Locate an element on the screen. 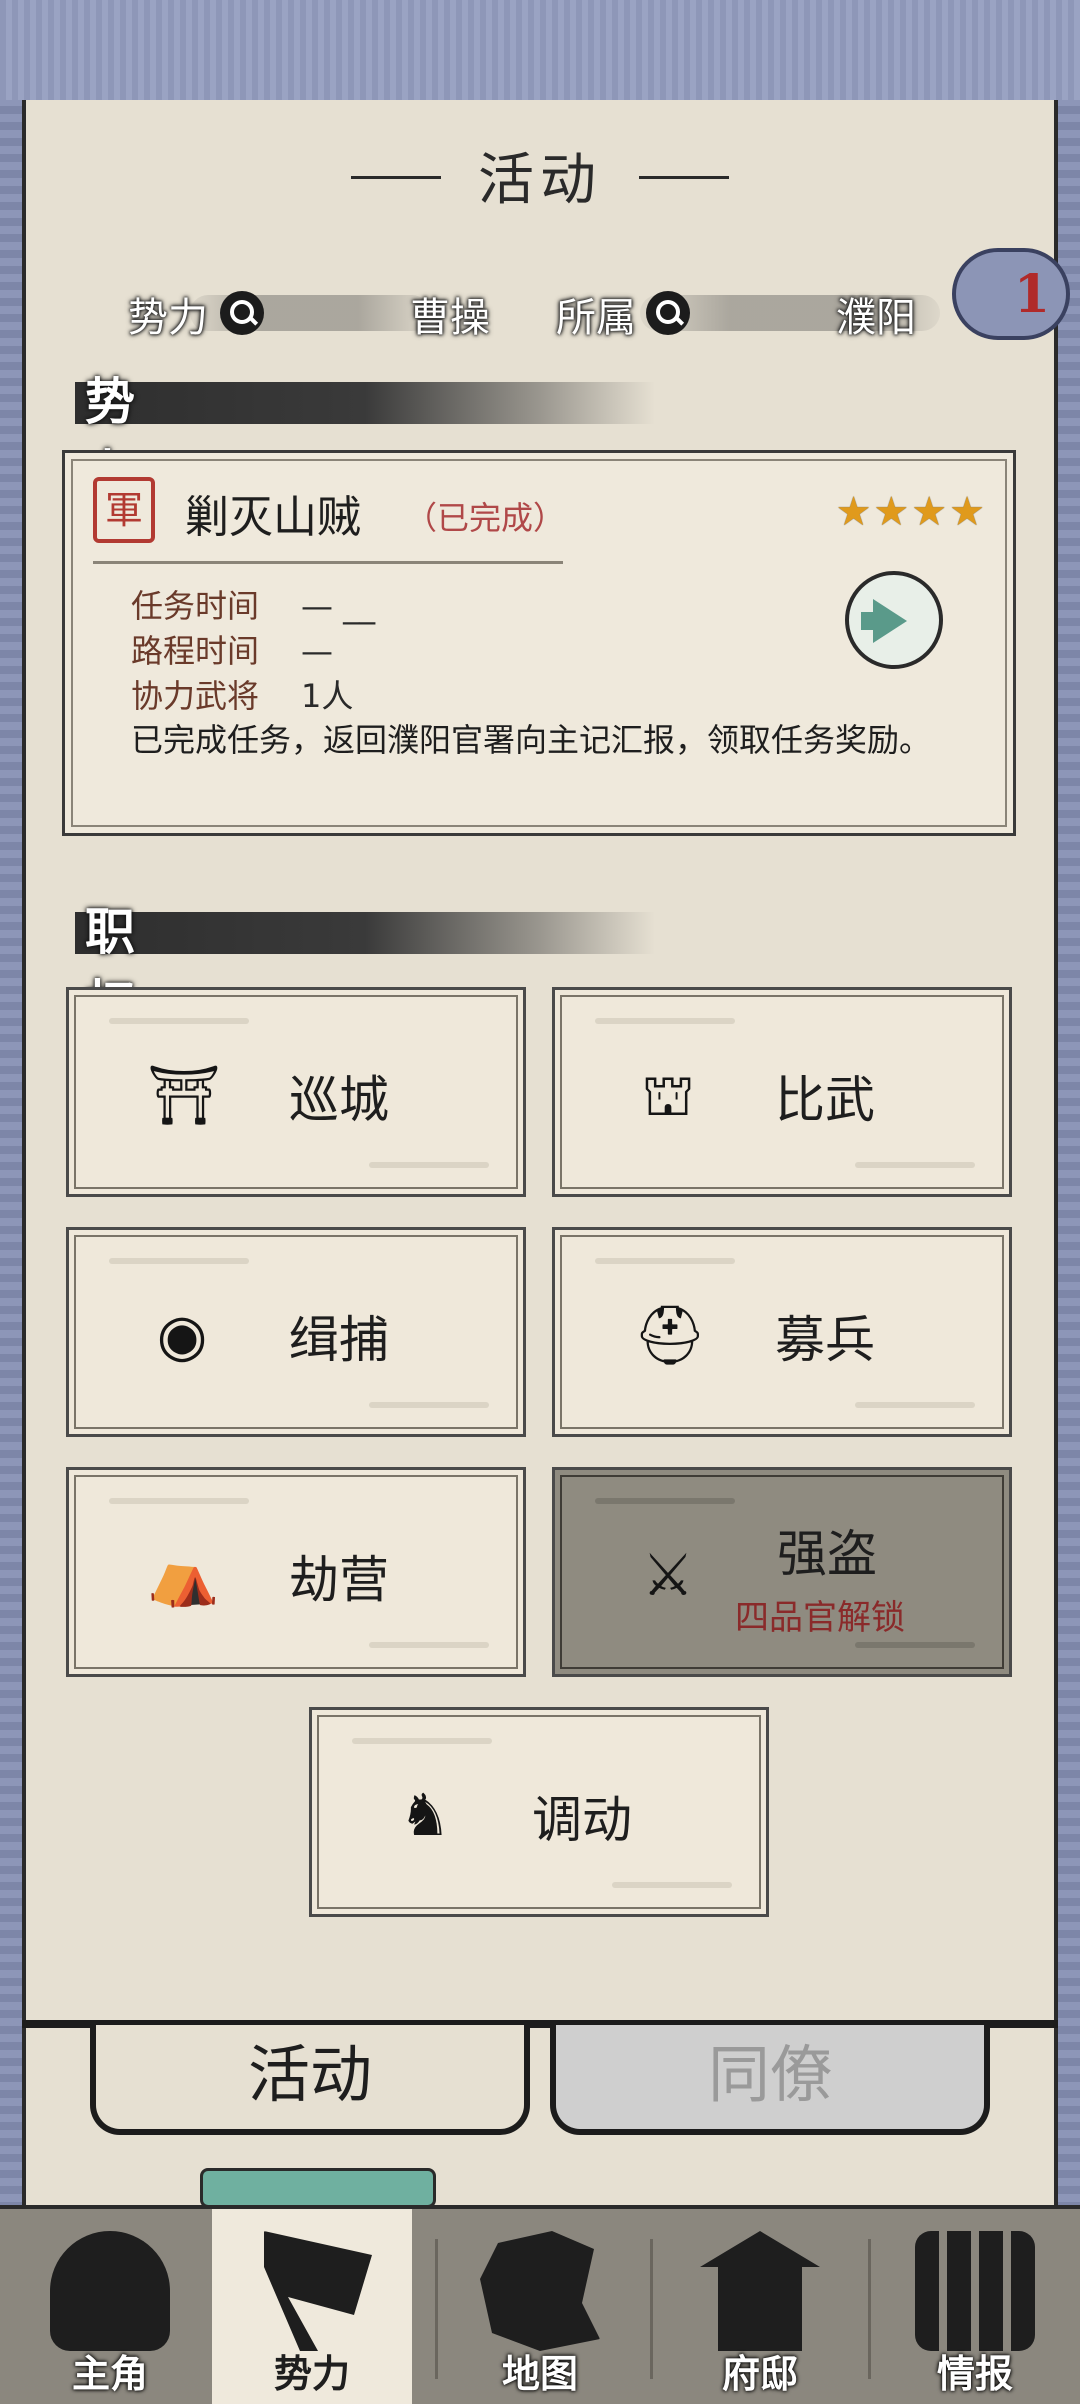  arrow-head is located at coordinates (890, 621).